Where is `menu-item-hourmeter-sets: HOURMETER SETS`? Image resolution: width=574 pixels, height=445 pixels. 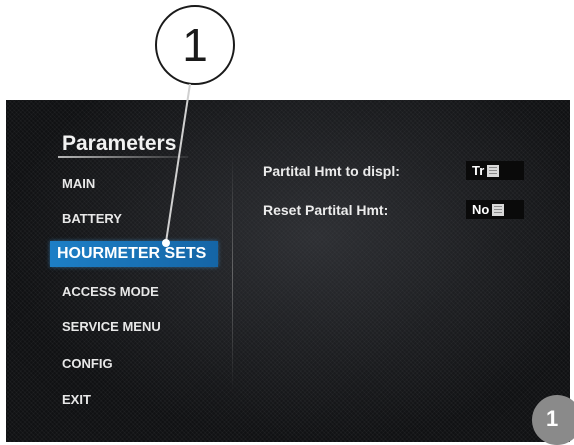 menu-item-hourmeter-sets: HOURMETER SETS is located at coordinates (134, 254).